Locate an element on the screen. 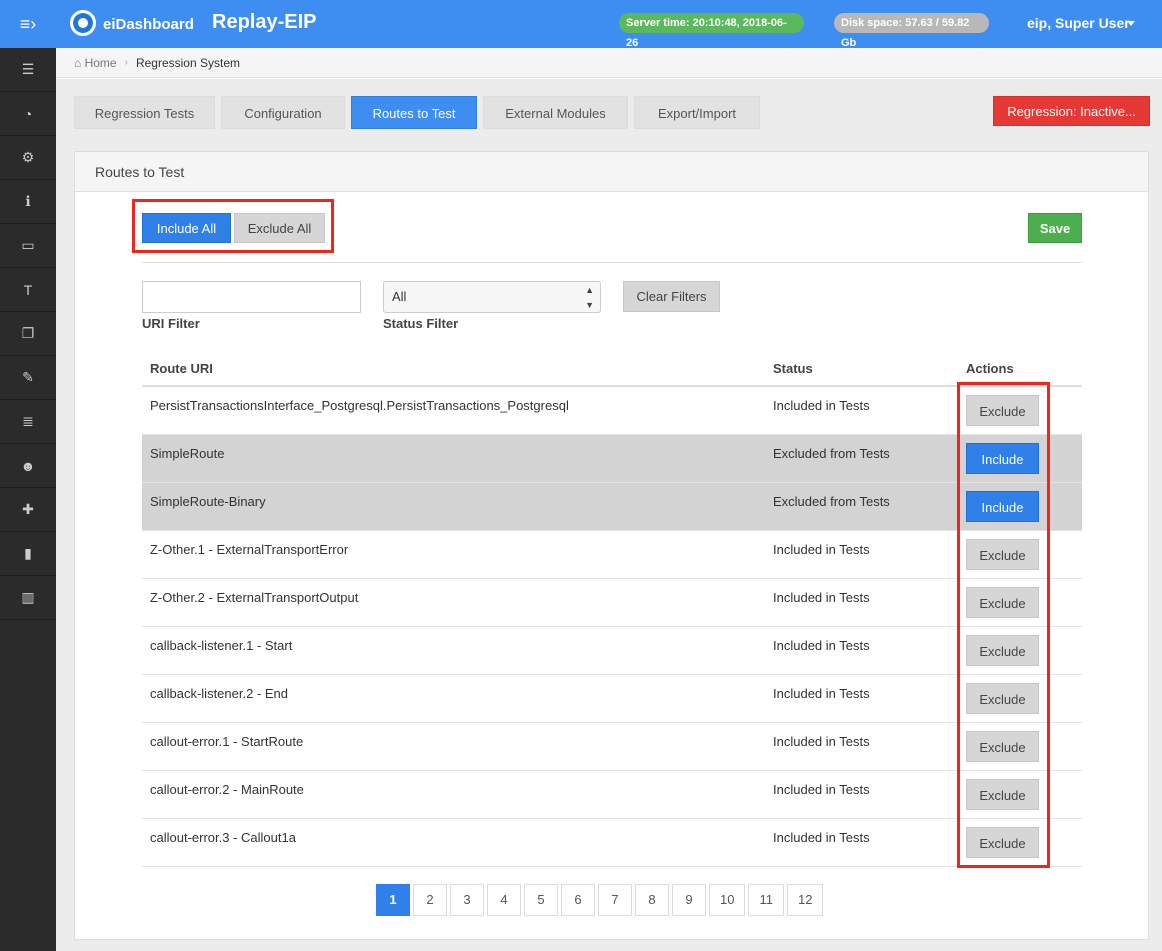  table-row: SimpleRoute Excluded from Tests Include is located at coordinates (612, 459).